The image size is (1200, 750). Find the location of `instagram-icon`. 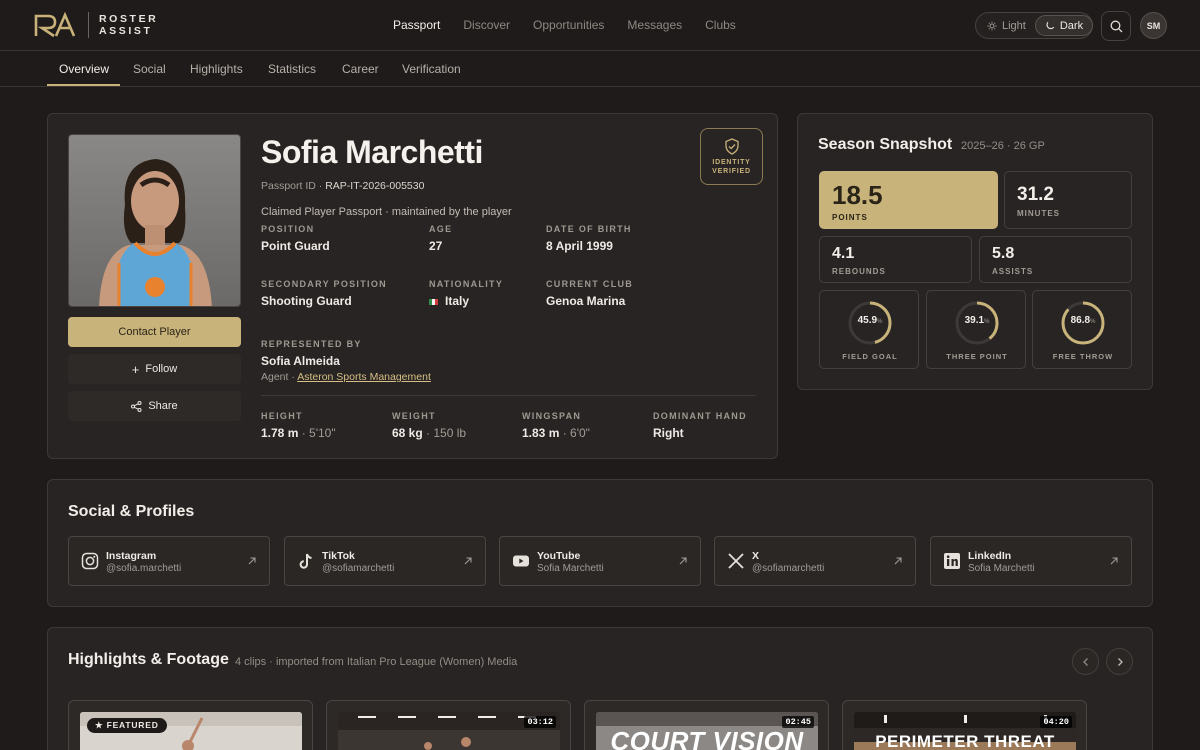

instagram-icon is located at coordinates (90, 561).